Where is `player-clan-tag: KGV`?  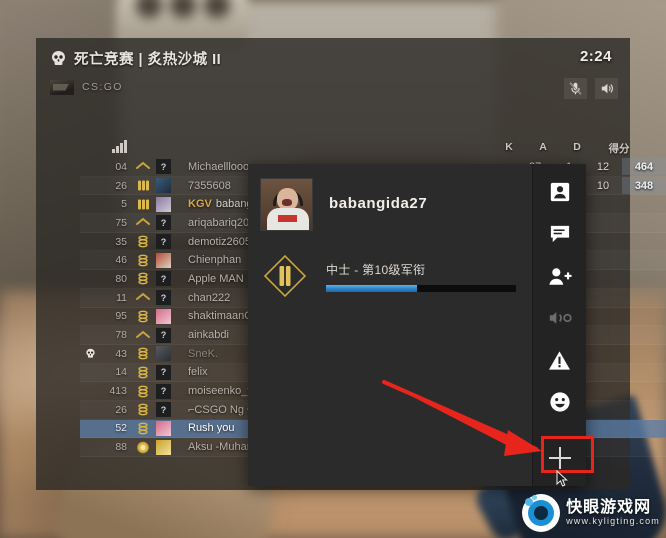
player-clan-tag: KGV is located at coordinates (200, 204).